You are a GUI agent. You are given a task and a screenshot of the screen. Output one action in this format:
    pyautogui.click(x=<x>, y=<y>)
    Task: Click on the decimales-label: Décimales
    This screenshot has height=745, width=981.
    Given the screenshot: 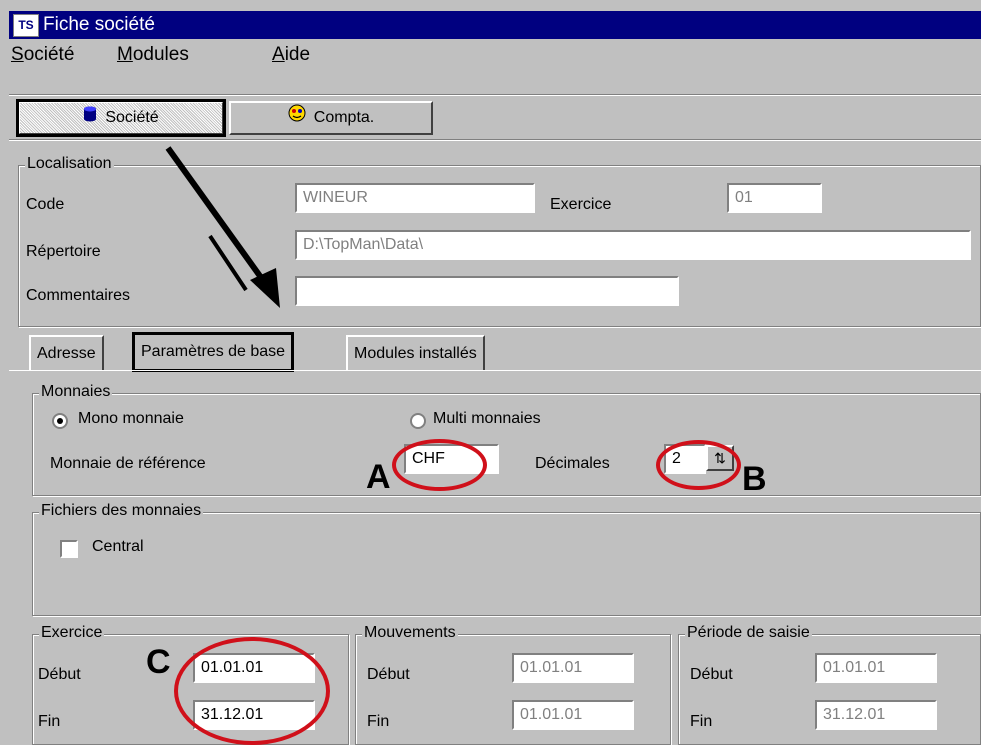 What is the action you would take?
    pyautogui.click(x=572, y=463)
    